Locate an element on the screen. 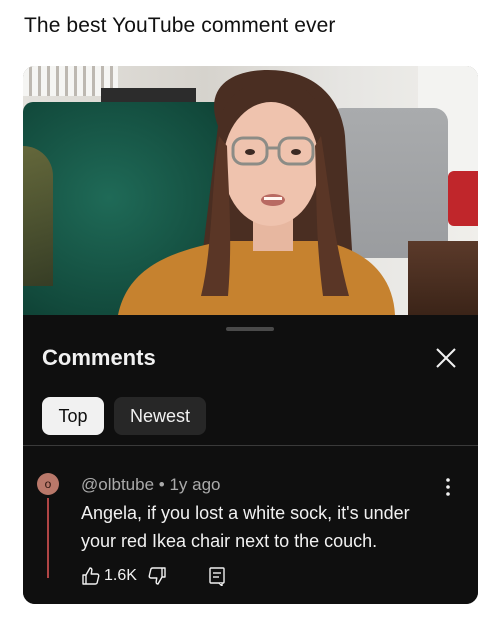  avatar: o is located at coordinates (48, 484).